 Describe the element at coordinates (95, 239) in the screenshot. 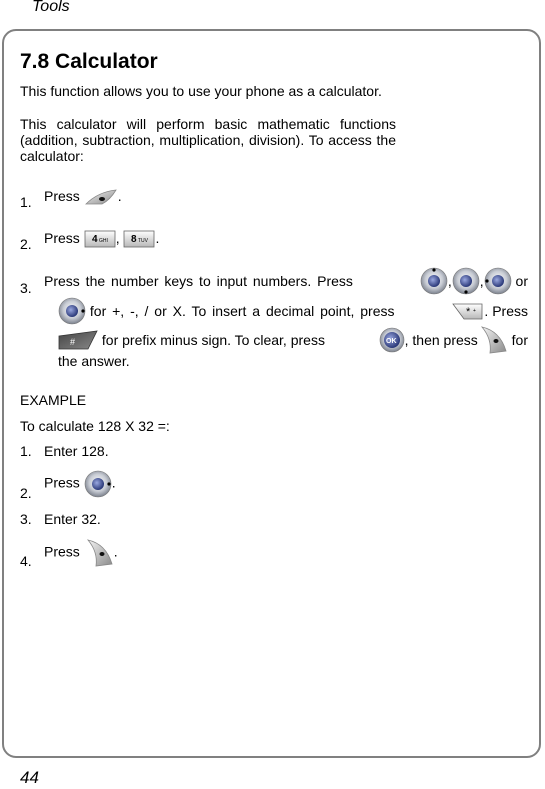

I see `svg-text: 4` at that location.